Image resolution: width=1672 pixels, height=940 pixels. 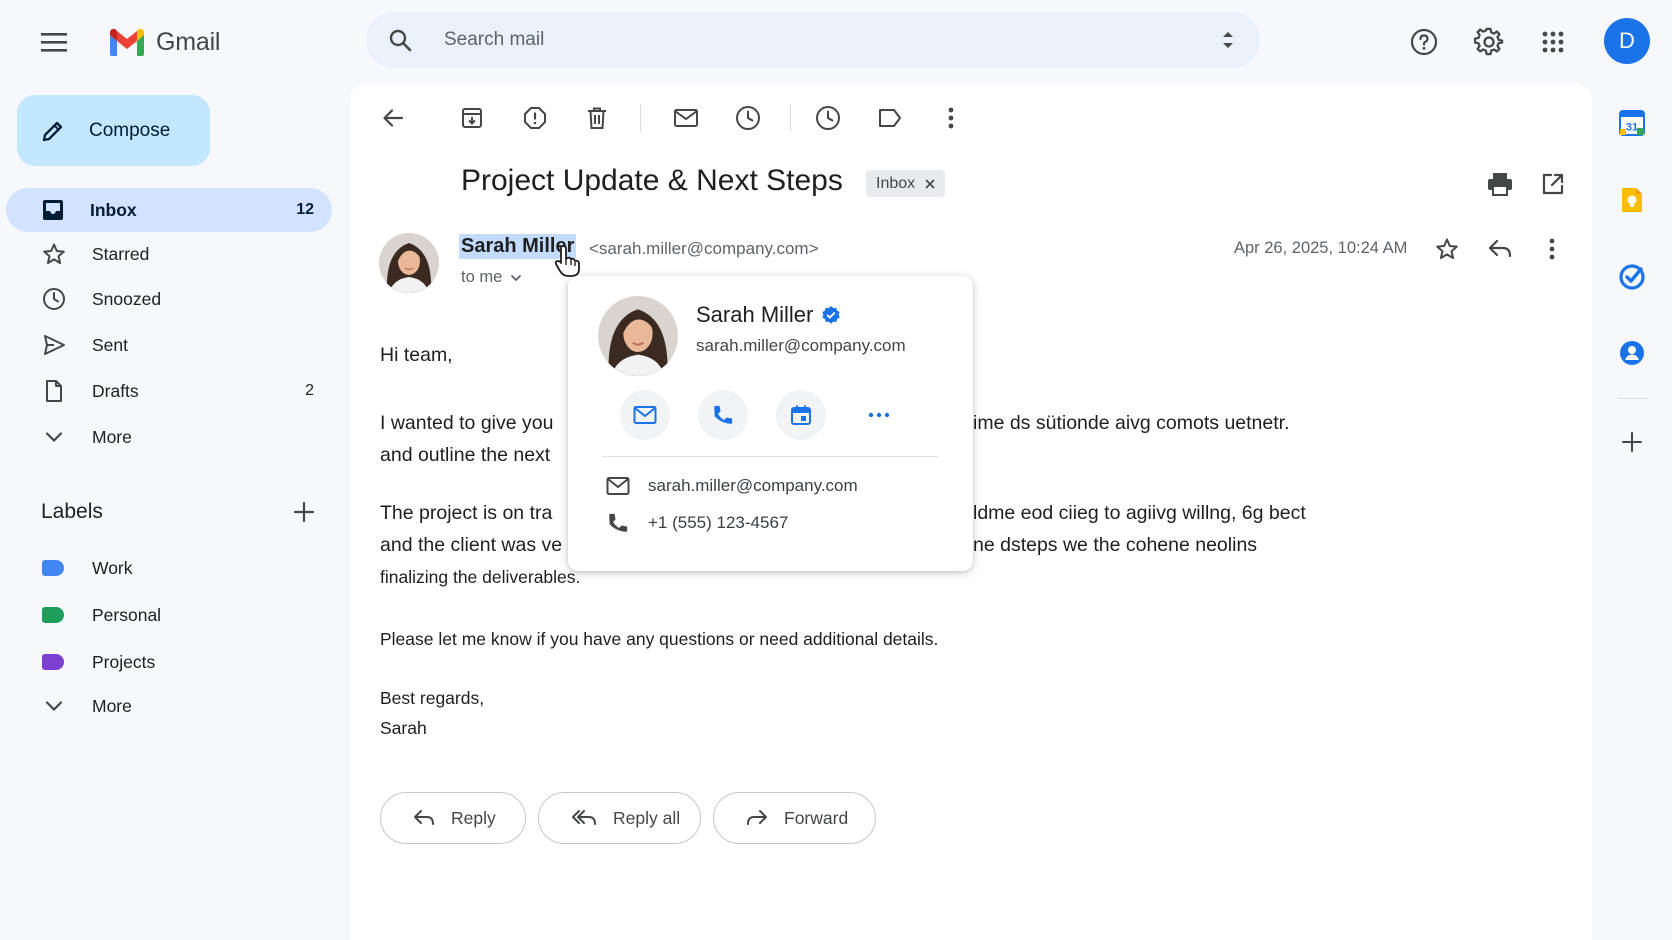 What do you see at coordinates (112, 567) in the screenshot?
I see `label-name: Work` at bounding box center [112, 567].